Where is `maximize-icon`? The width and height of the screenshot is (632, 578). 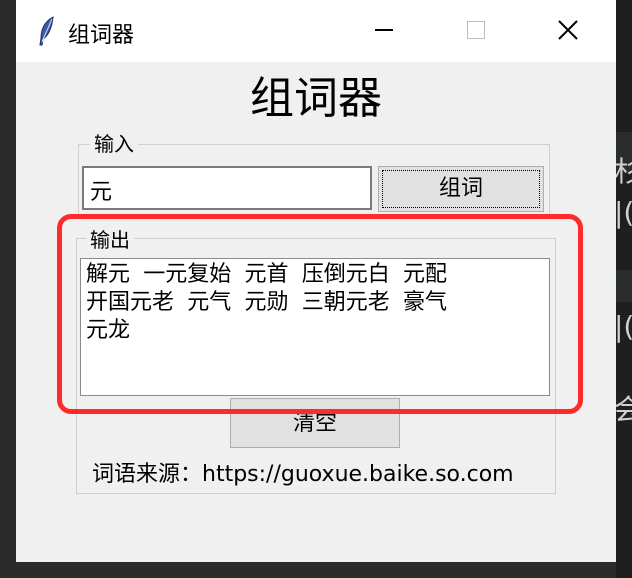
maximize-icon is located at coordinates (476, 30).